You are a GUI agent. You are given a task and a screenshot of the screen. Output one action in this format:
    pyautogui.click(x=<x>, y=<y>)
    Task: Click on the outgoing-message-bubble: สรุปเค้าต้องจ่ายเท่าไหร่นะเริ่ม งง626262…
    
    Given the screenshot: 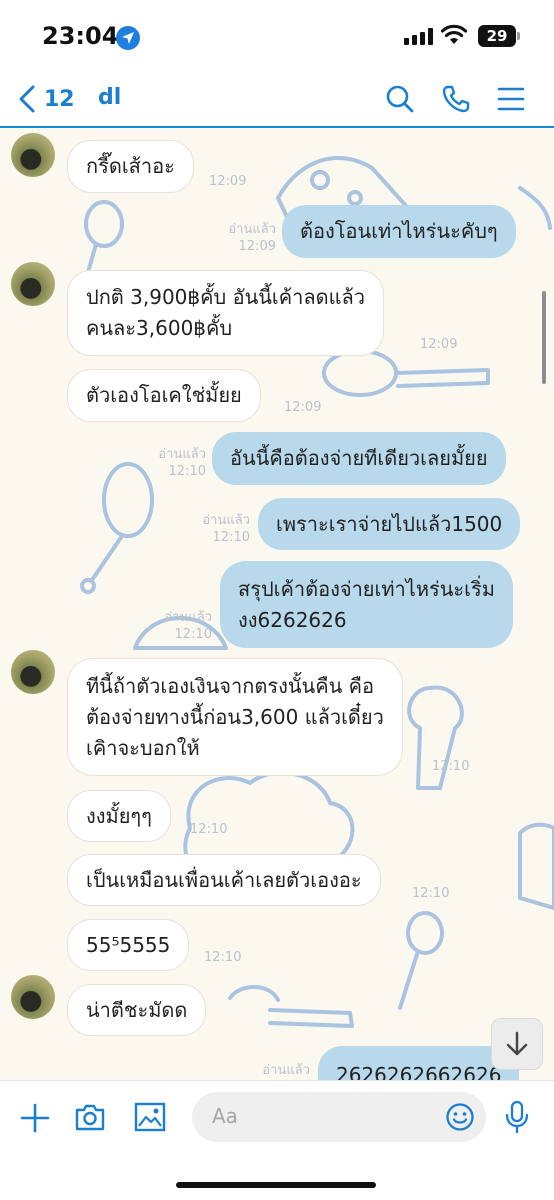 What is the action you would take?
    pyautogui.click(x=366, y=604)
    